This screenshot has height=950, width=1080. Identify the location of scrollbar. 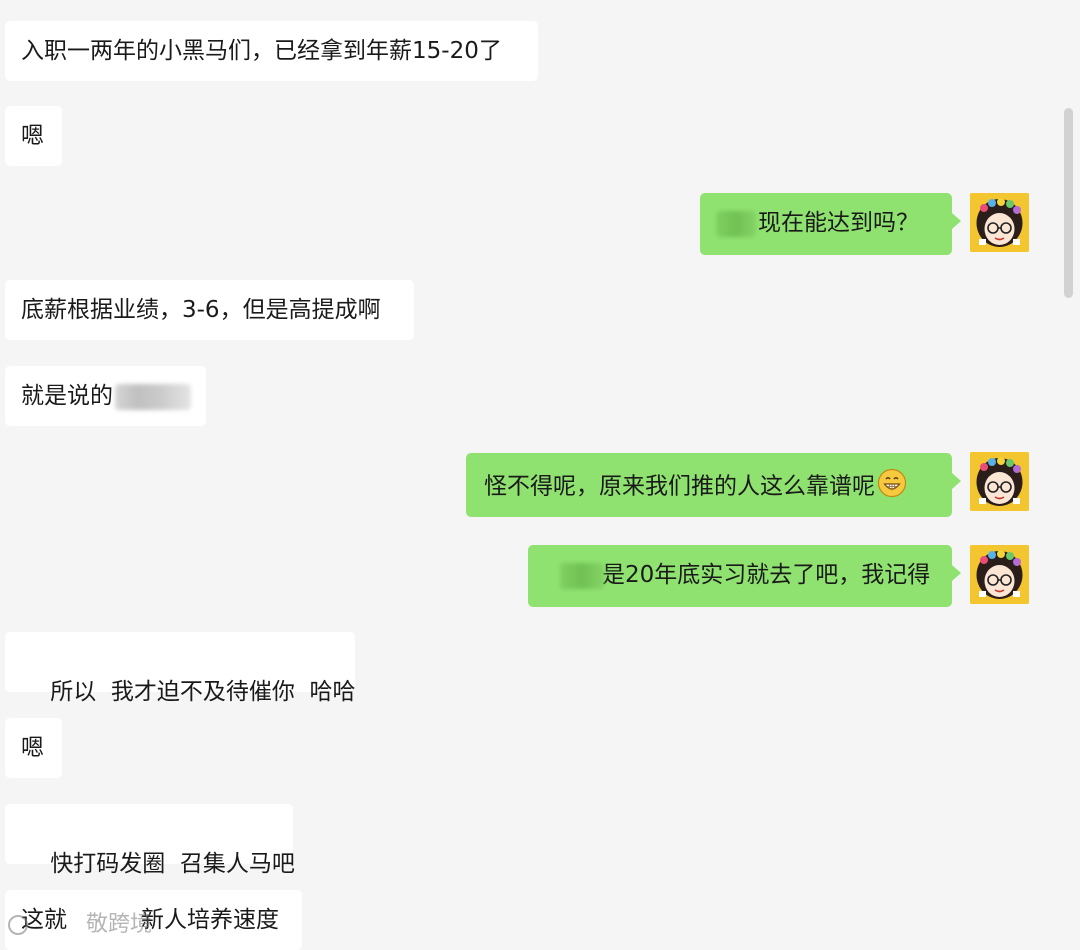
(1068, 203).